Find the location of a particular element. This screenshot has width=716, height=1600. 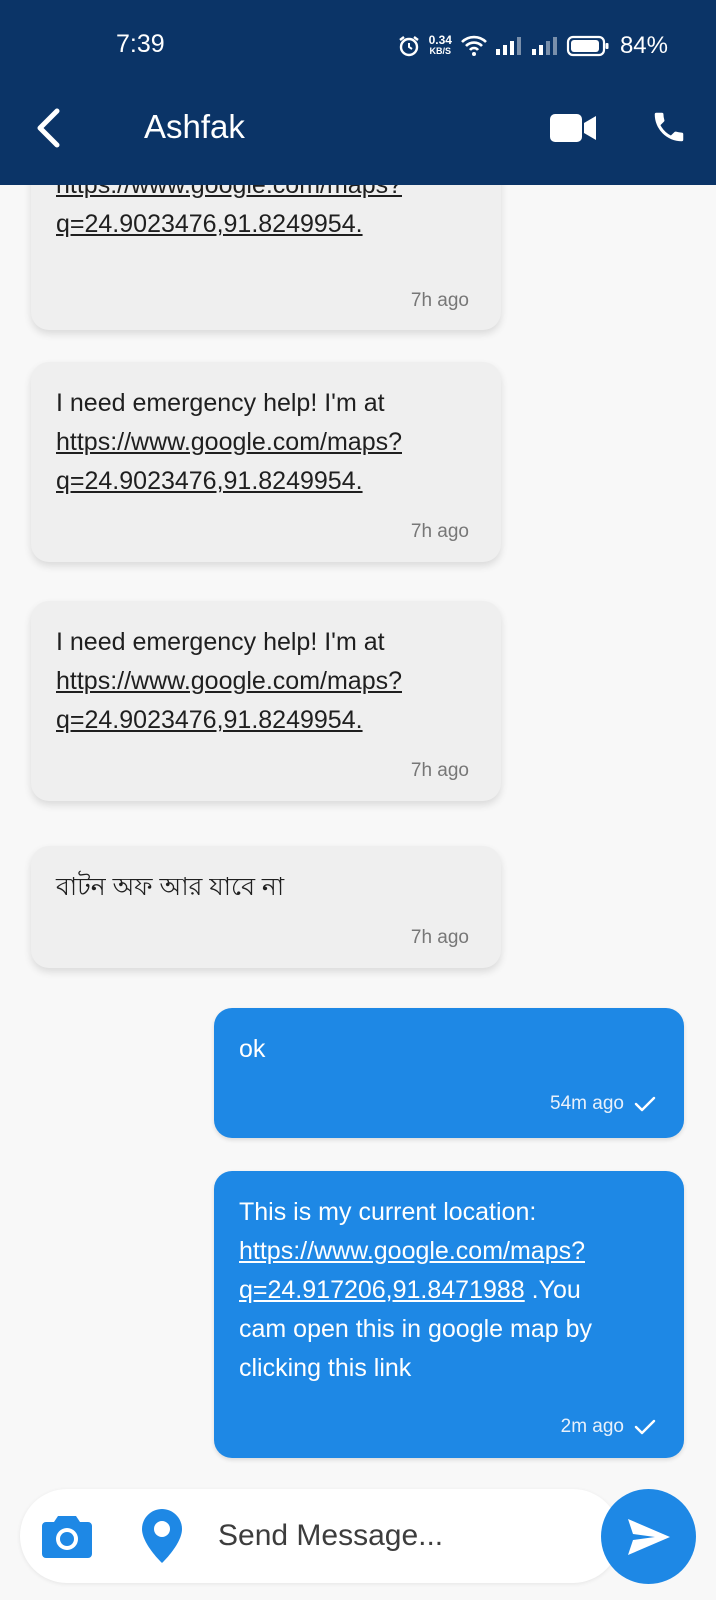

location-button is located at coordinates (162, 1536).